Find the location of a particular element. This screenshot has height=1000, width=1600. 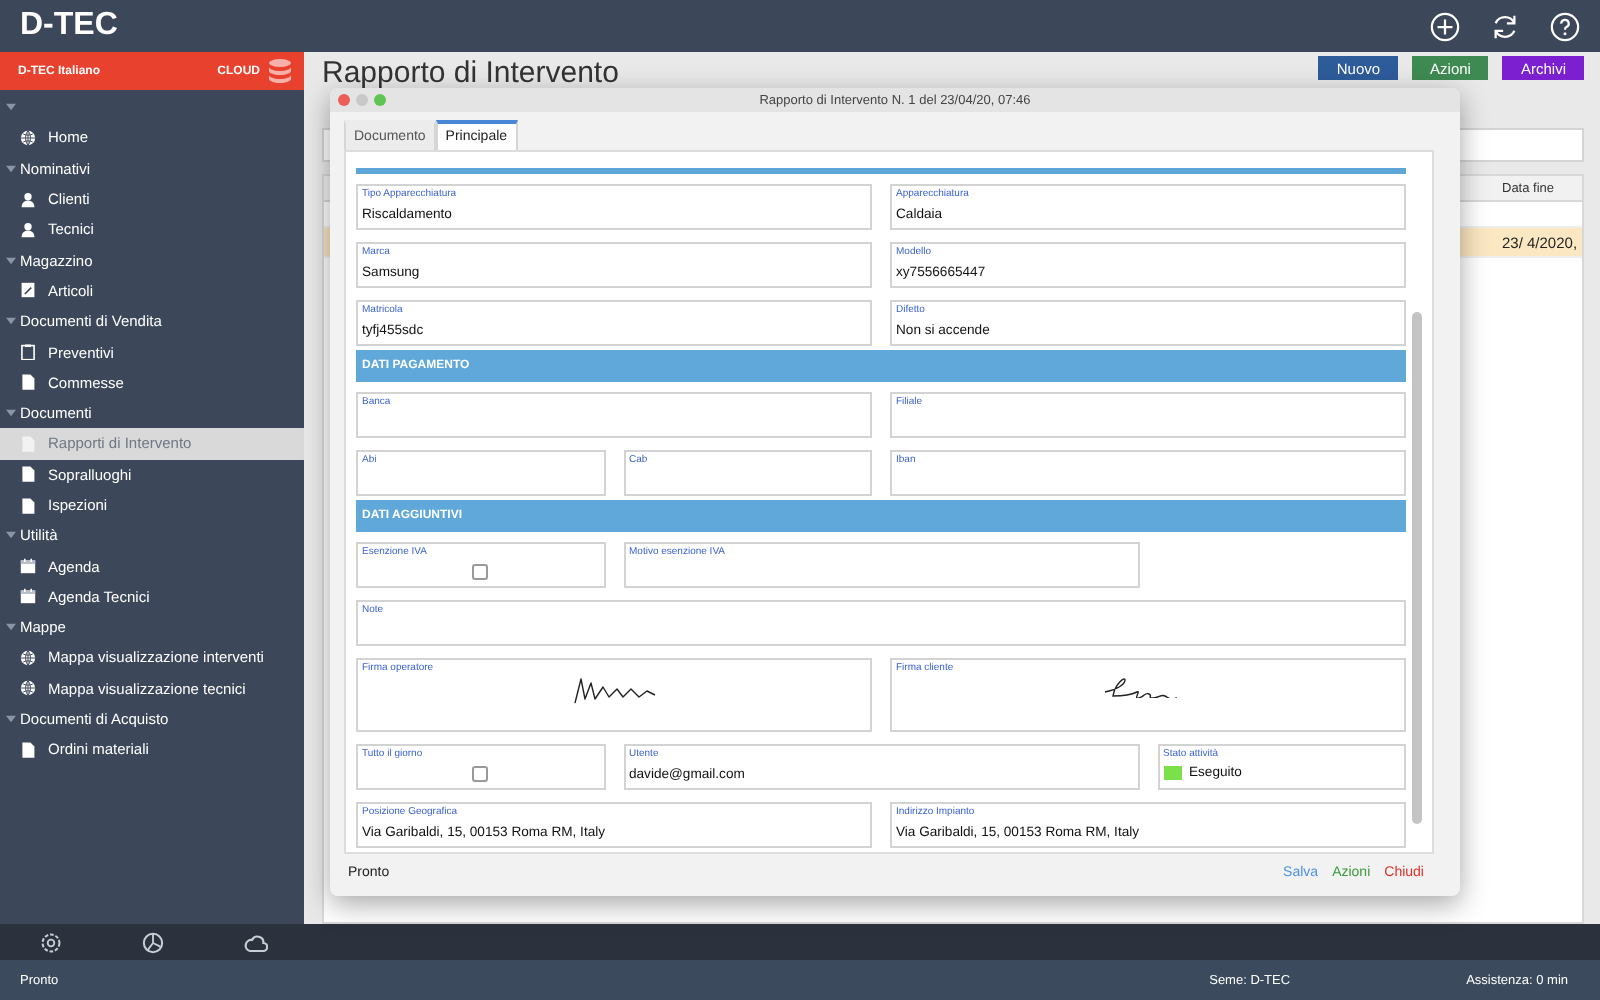

help-icon is located at coordinates (1565, 26).